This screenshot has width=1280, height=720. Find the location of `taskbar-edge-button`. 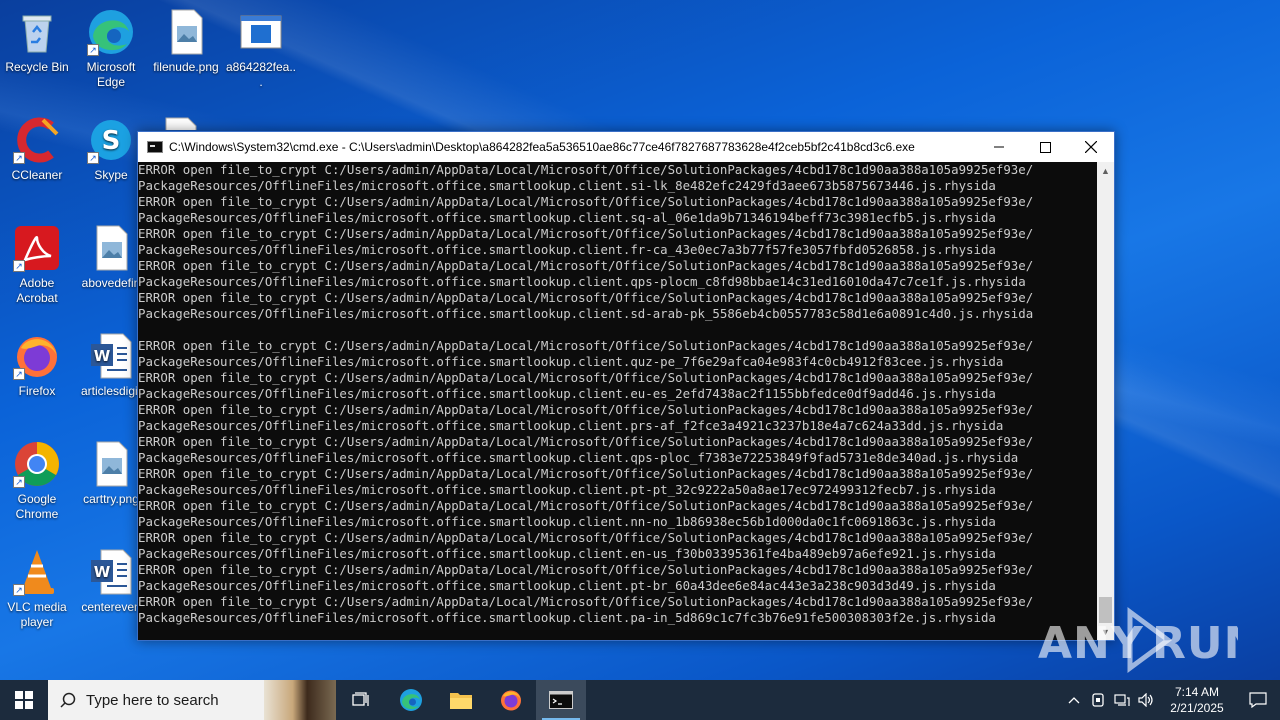

taskbar-edge-button is located at coordinates (411, 700).